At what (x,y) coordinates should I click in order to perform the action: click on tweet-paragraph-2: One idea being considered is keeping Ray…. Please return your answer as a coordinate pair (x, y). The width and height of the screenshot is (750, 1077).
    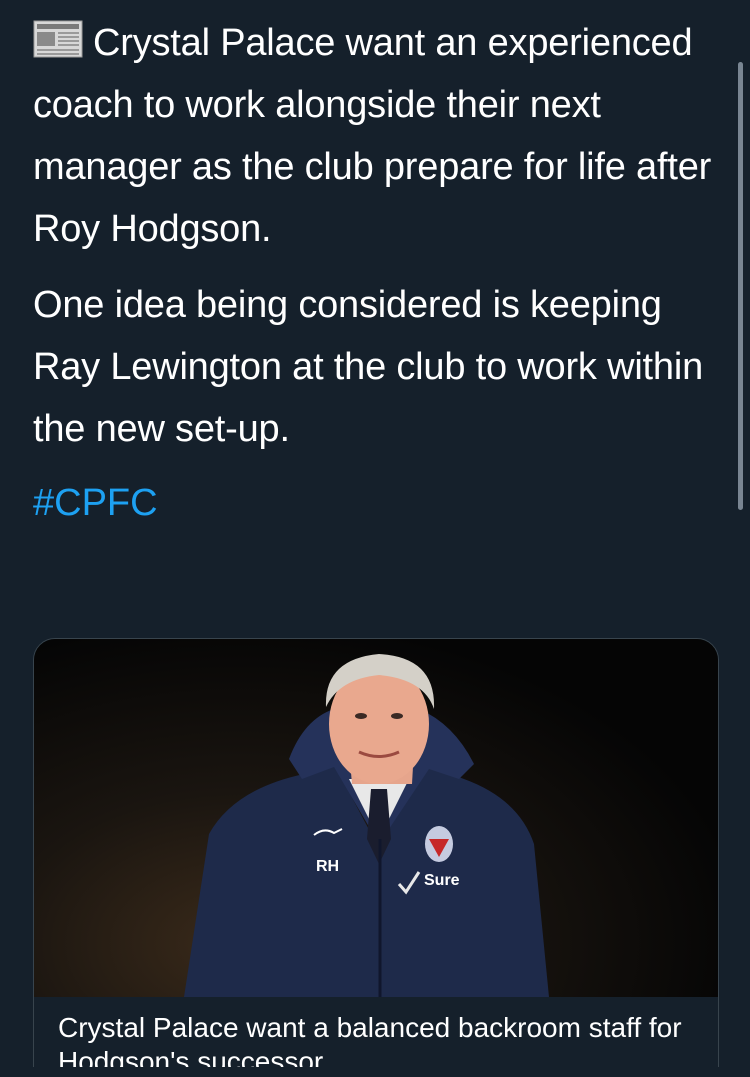
    Looking at the image, I should click on (368, 367).